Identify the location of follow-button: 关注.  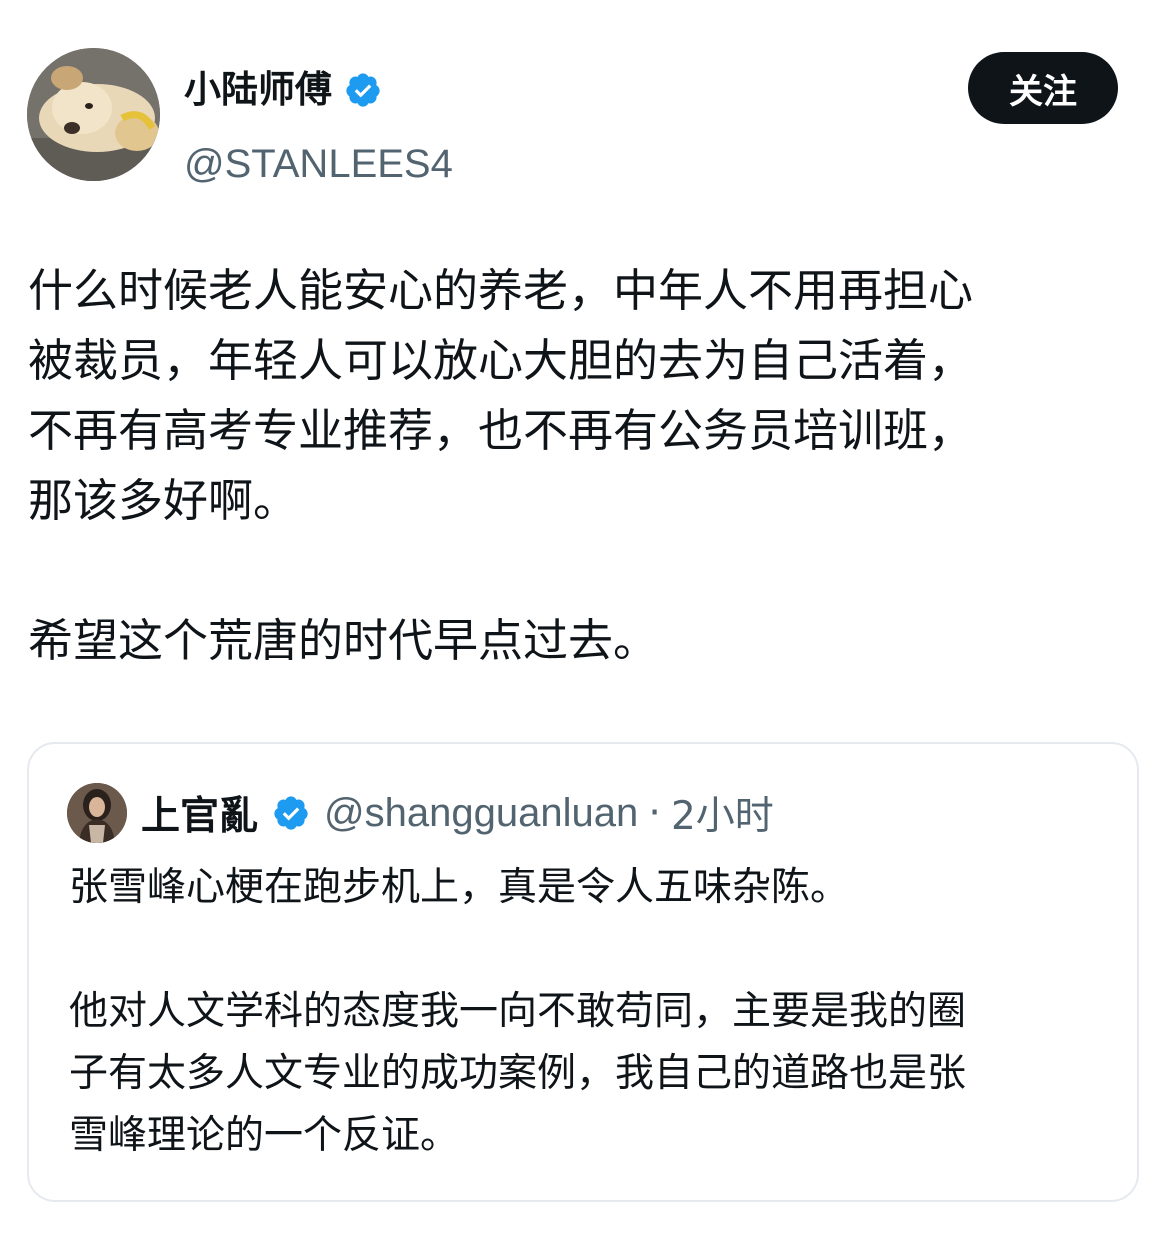
(1043, 88).